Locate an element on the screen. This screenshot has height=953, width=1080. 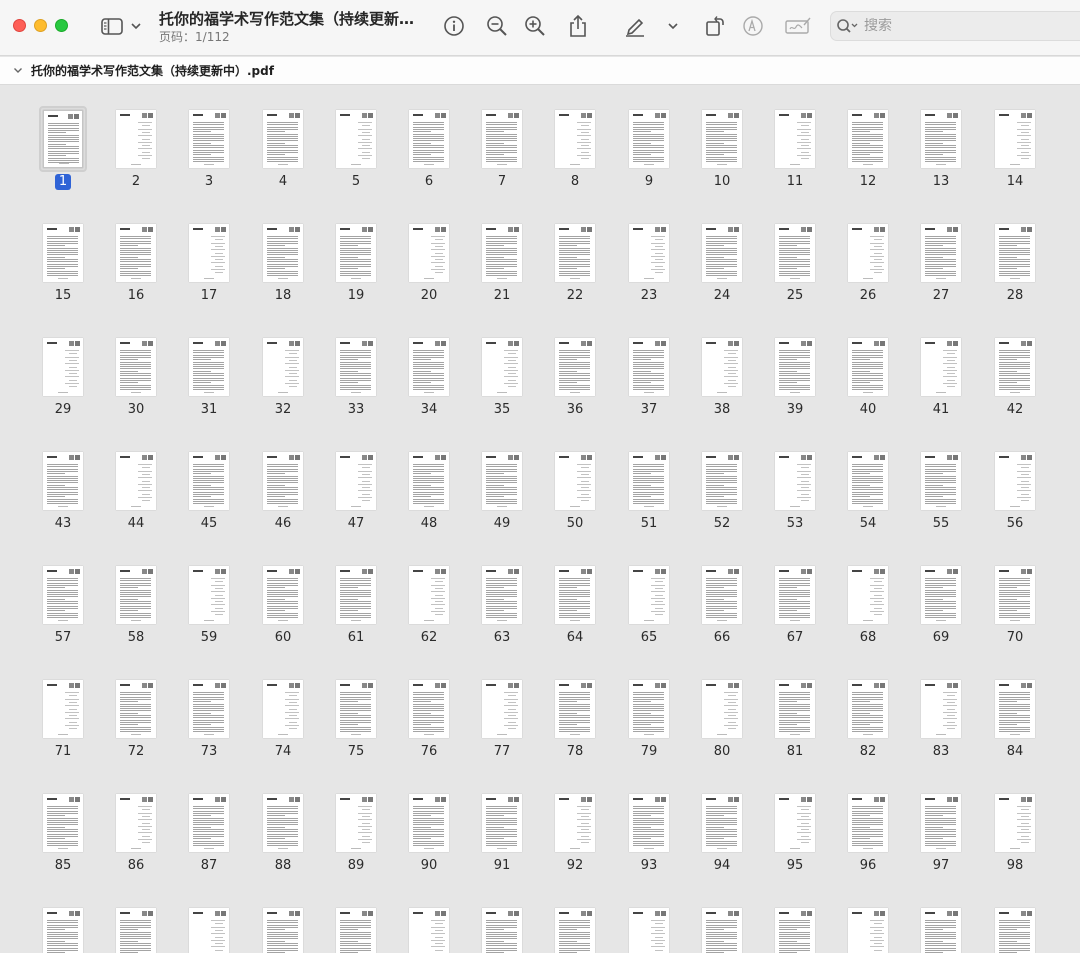
document-header: 托你的福学术写作范文集（持续更新中）.pdf is located at coordinates (540, 71).